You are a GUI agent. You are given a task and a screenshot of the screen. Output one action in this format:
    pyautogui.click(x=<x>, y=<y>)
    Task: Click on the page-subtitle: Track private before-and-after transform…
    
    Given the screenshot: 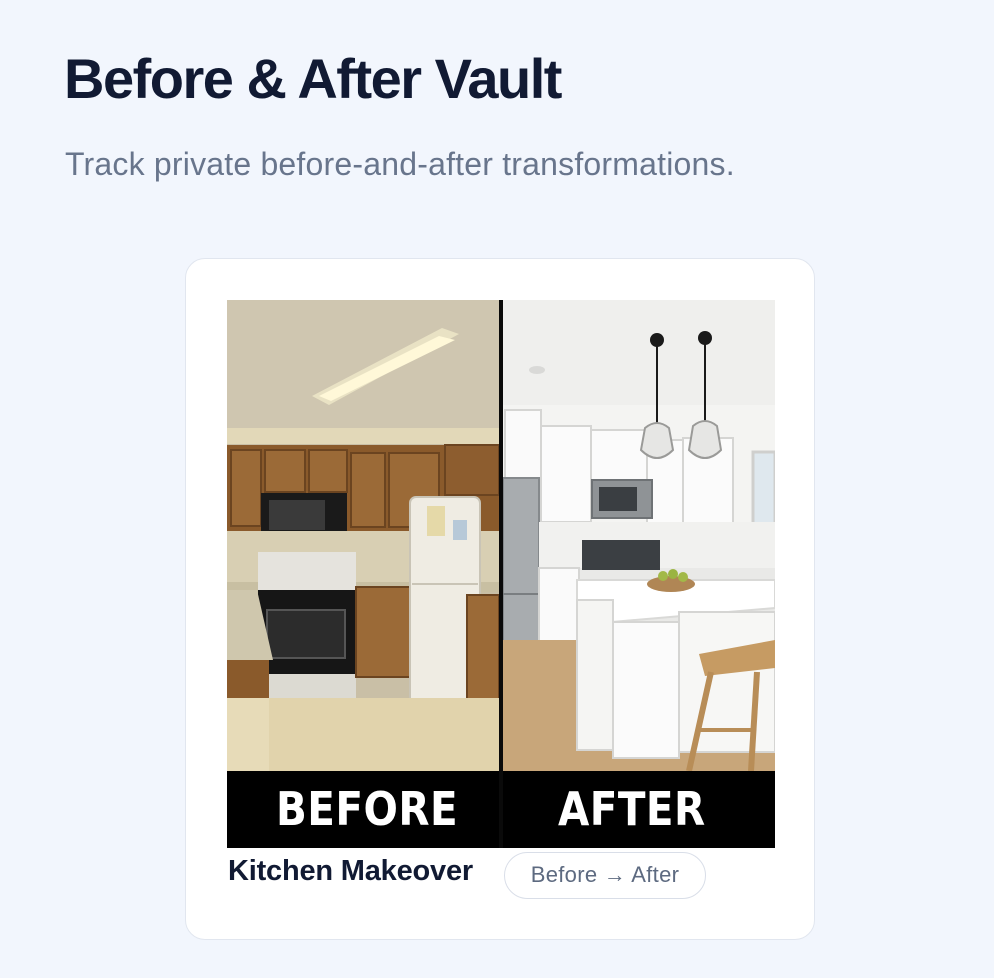 What is the action you would take?
    pyautogui.click(x=400, y=164)
    